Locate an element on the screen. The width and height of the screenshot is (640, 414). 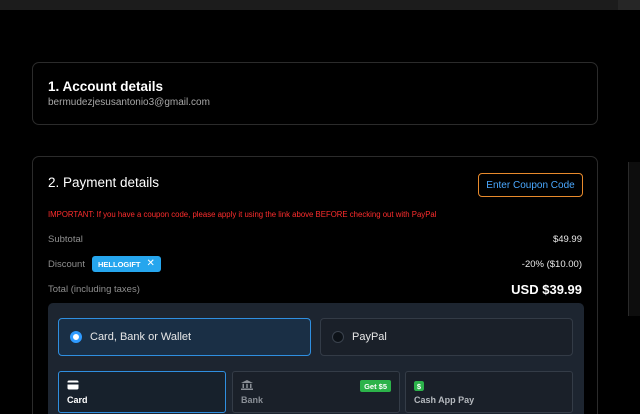
discount-value: -20% ($10.00) is located at coordinates (551, 264).